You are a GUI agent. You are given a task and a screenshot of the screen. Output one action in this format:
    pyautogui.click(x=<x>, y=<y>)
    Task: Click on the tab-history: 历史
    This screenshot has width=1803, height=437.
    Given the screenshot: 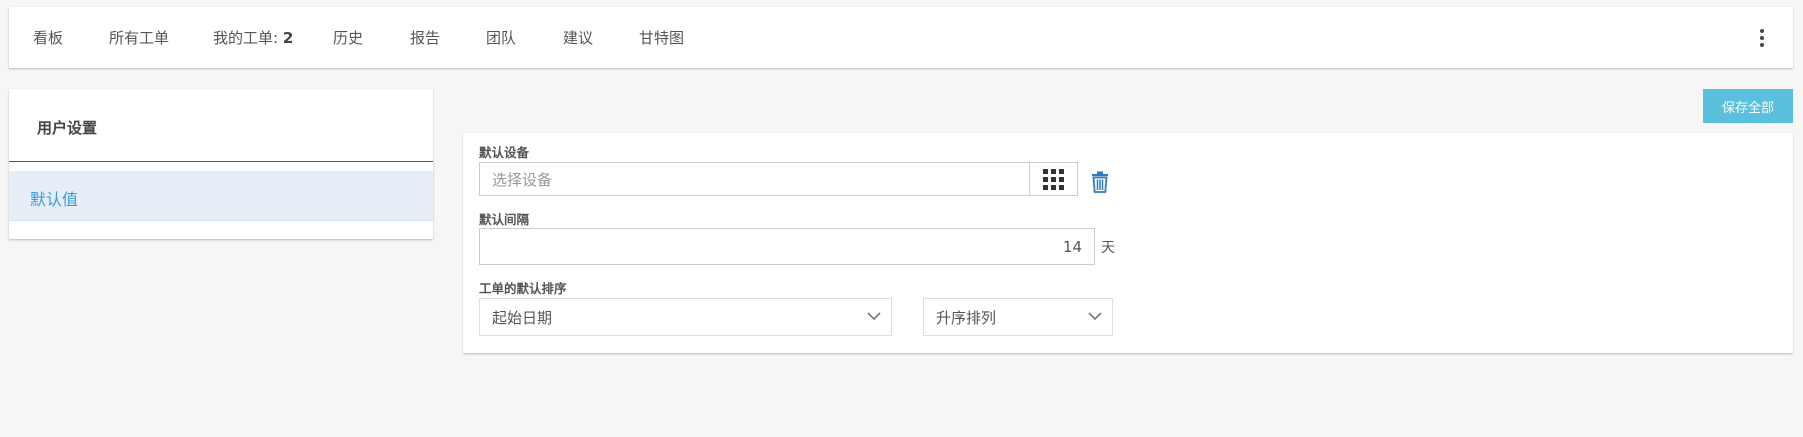 What is the action you would take?
    pyautogui.click(x=348, y=37)
    